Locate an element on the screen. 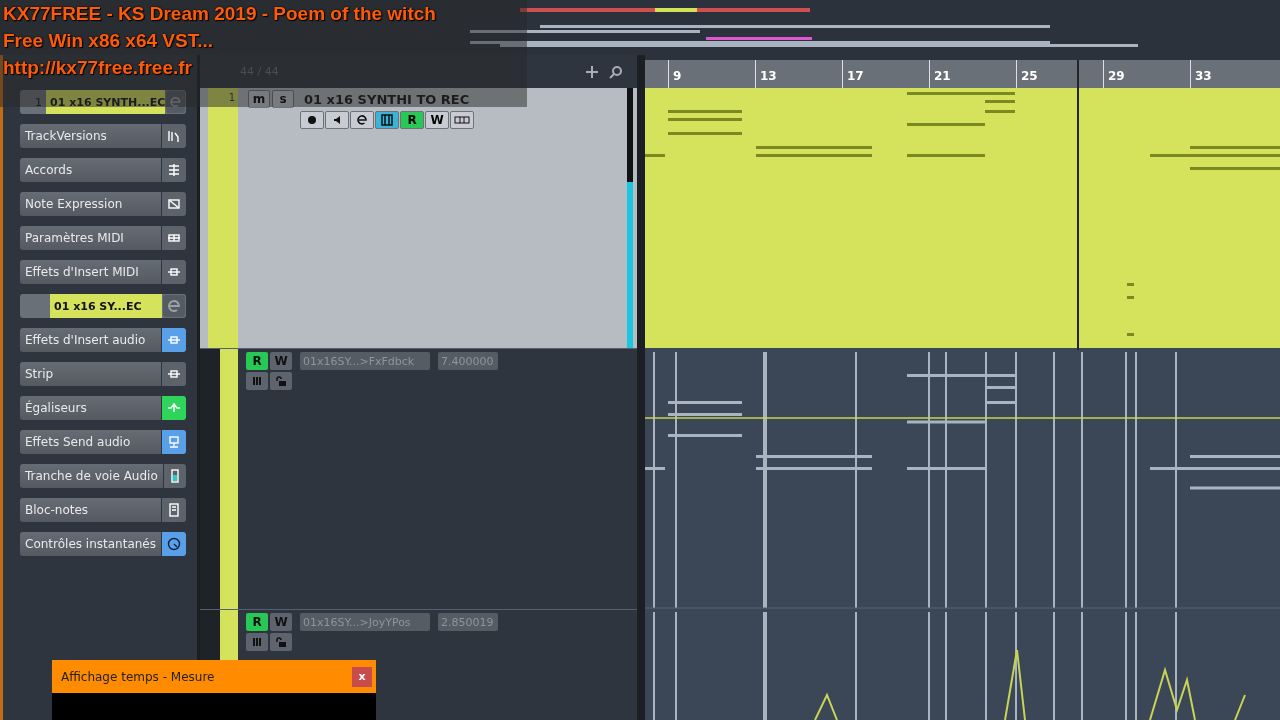  inspector-section-tab: TrackVersions is located at coordinates (90, 136).